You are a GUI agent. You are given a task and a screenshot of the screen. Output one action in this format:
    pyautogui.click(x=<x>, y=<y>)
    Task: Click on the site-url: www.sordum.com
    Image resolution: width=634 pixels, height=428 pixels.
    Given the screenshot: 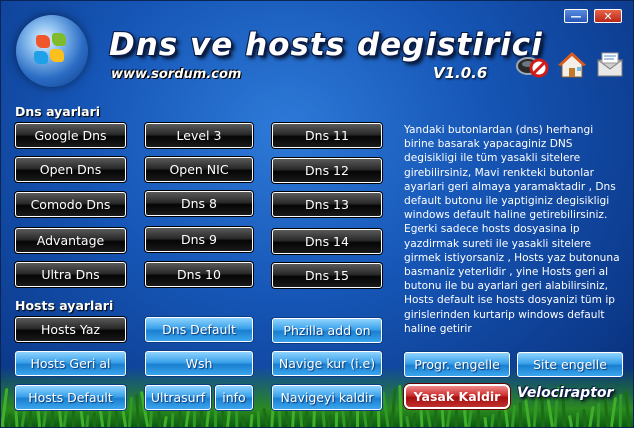 What is the action you would take?
    pyautogui.click(x=191, y=76)
    